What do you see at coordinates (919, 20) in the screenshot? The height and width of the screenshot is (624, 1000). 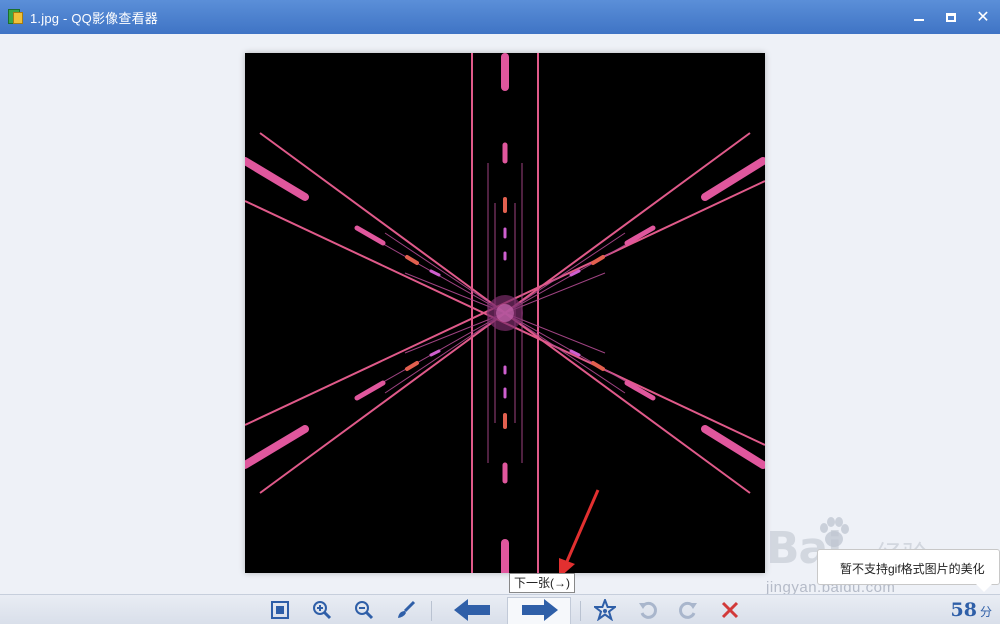 I see `minimize-icon` at bounding box center [919, 20].